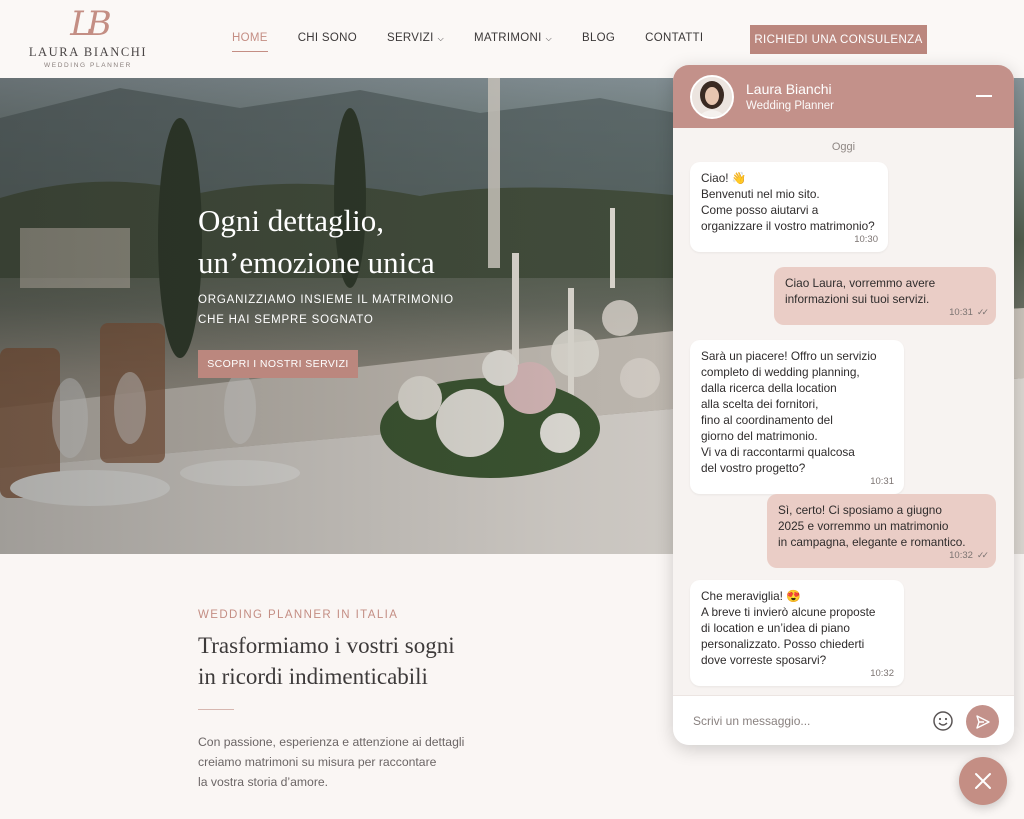  Describe the element at coordinates (943, 721) in the screenshot. I see `emoji-icon` at that location.